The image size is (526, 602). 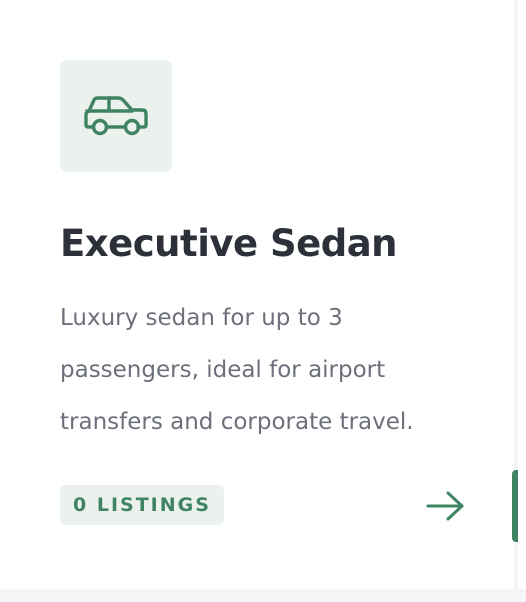 I want to click on listings-count-badge: 0 LISTINGS, so click(x=142, y=505).